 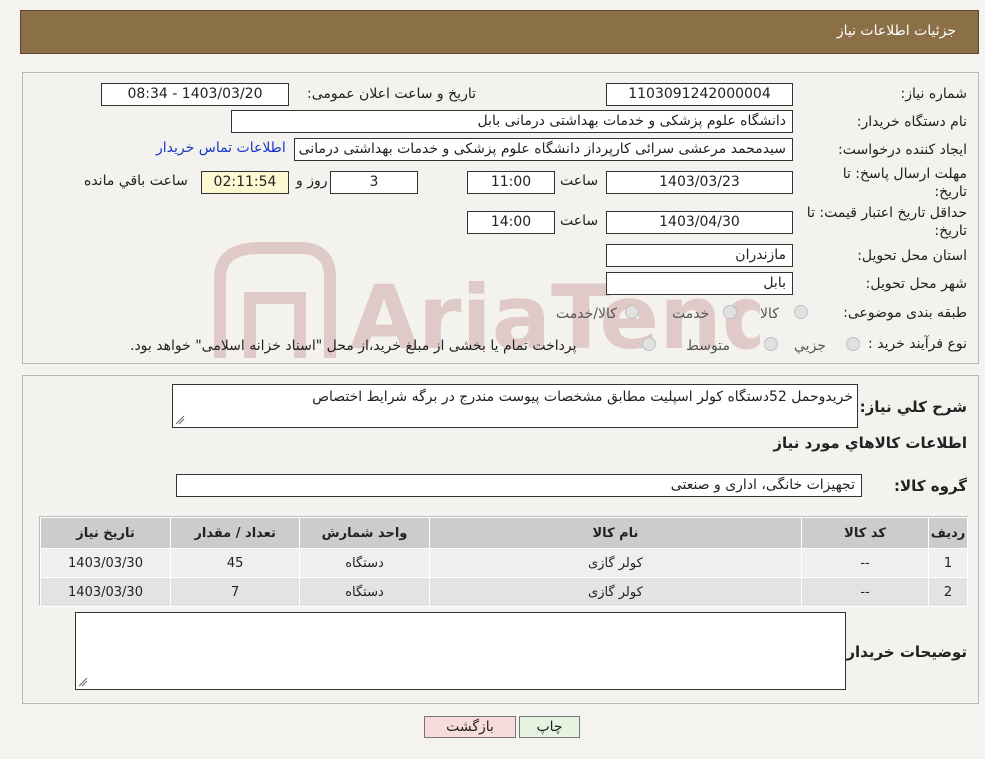 I want to click on validity-label: حداقل تاریخ اعتبار قیمت: تا, so click(x=886, y=213).